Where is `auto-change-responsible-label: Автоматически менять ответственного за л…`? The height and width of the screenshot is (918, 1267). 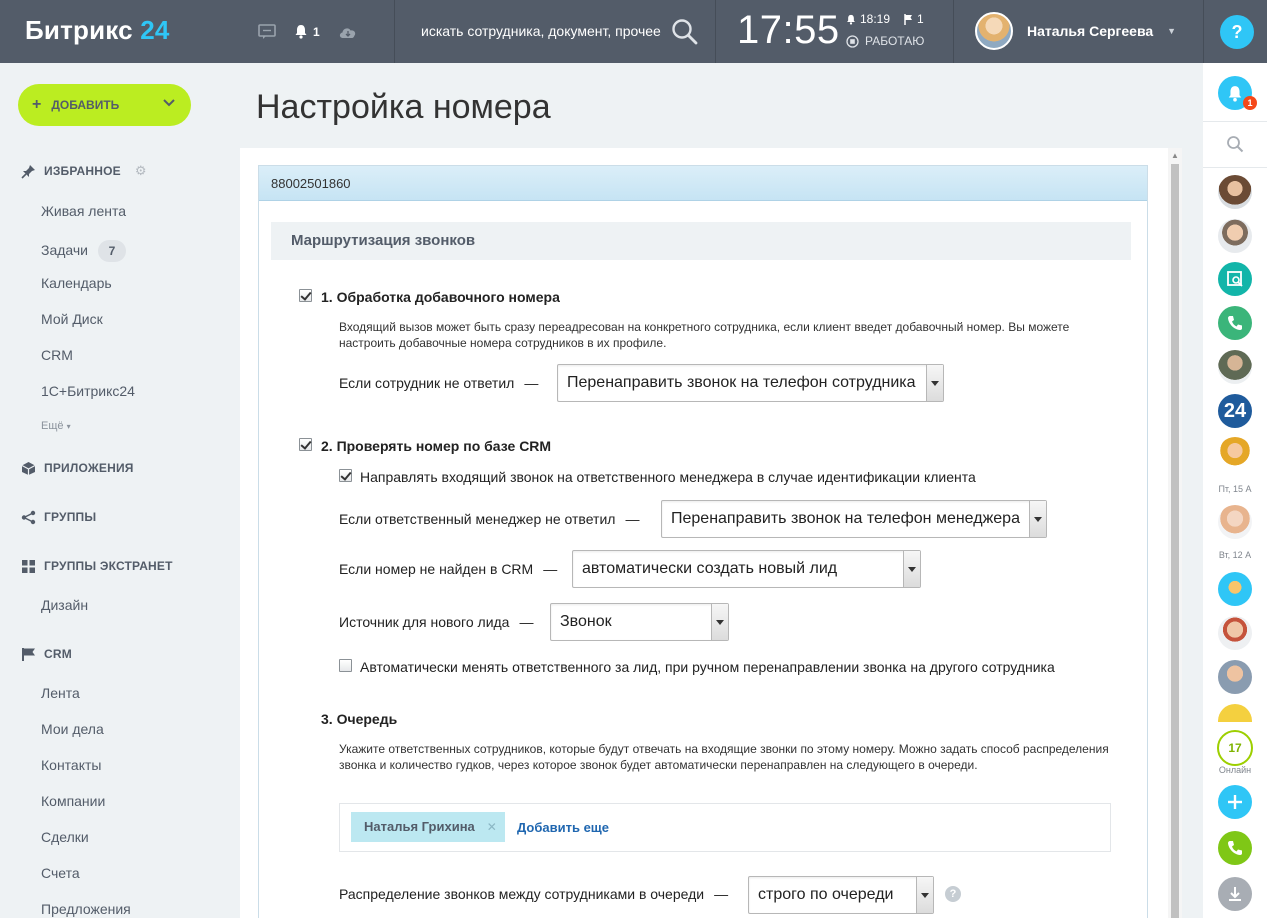 auto-change-responsible-label: Автоматически менять ответственного за л… is located at coordinates (707, 667).